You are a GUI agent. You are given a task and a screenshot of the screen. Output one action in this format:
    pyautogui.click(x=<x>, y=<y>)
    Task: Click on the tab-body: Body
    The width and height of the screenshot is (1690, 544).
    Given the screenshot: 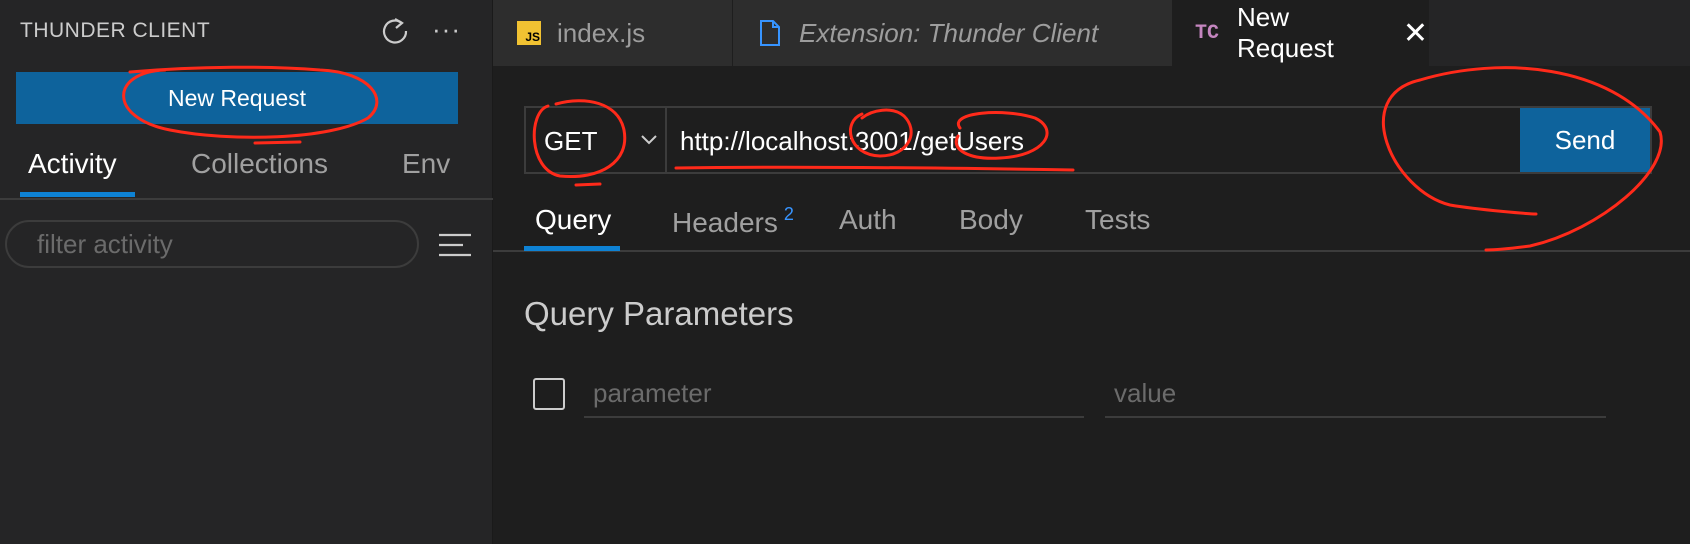 What is the action you would take?
    pyautogui.click(x=991, y=220)
    